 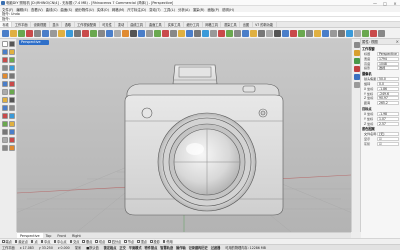 I want to click on minimize-icon: —, so click(x=375, y=3).